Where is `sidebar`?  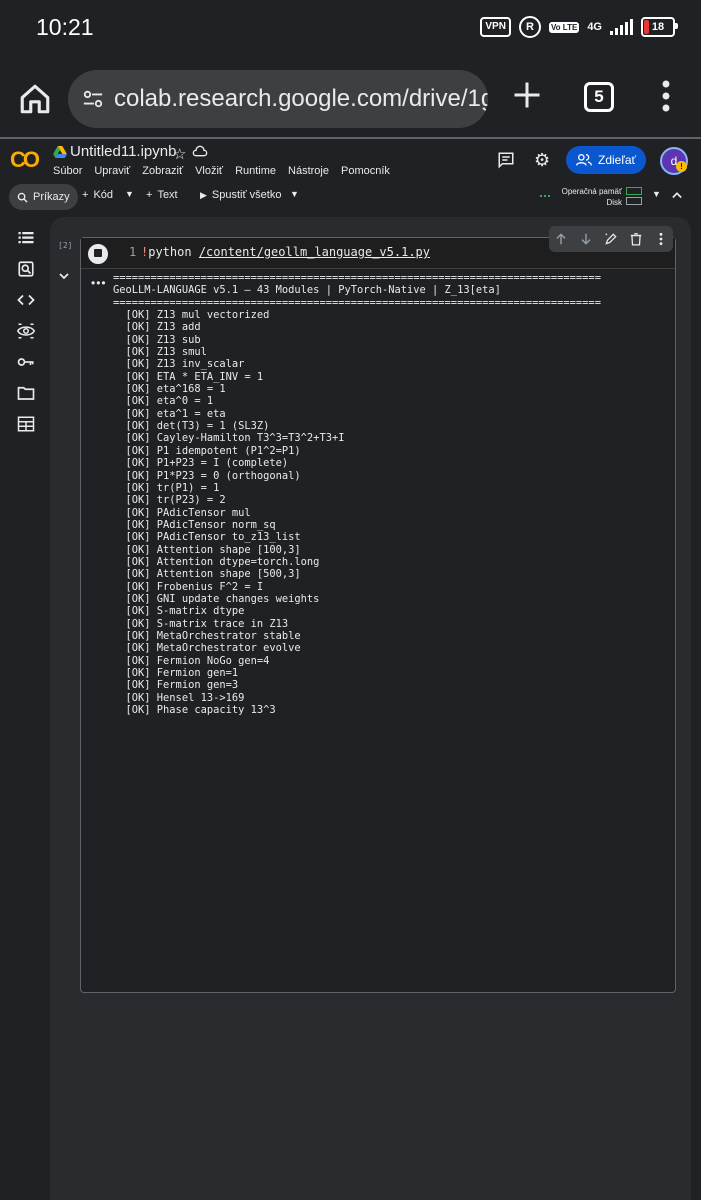 sidebar is located at coordinates (25, 706).